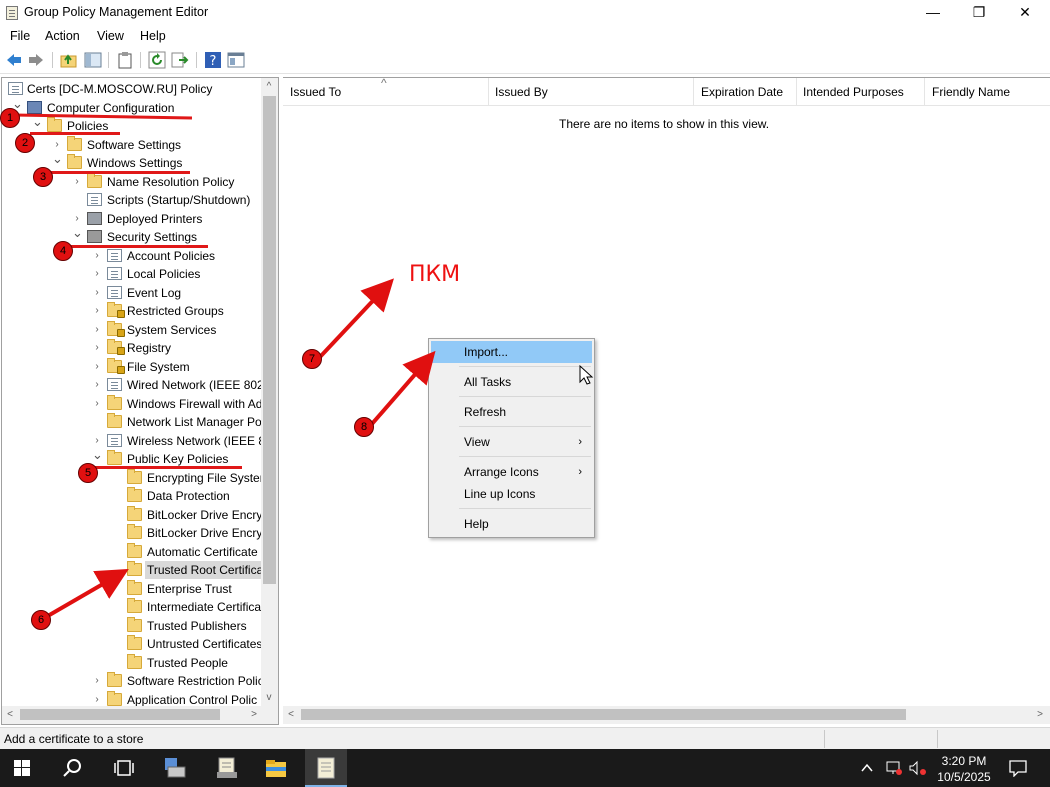  What do you see at coordinates (25, 143) in the screenshot?
I see `annotation-marker-2: 2` at bounding box center [25, 143].